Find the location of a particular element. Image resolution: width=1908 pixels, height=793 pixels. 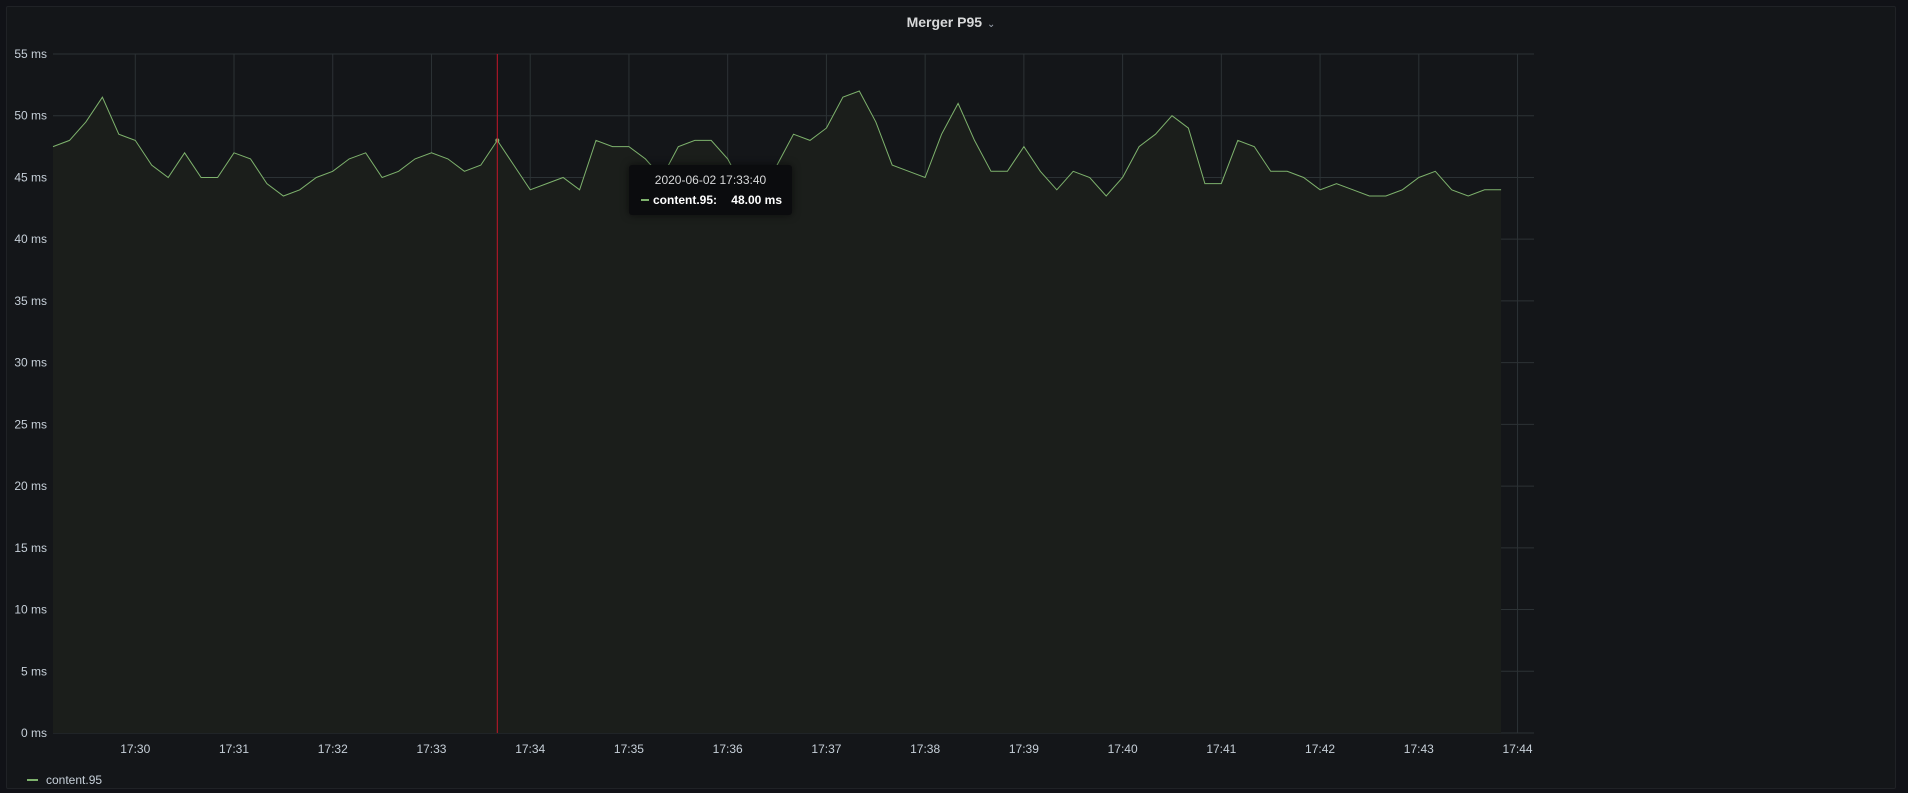

y-tick-label: 15 ms is located at coordinates (30, 548).